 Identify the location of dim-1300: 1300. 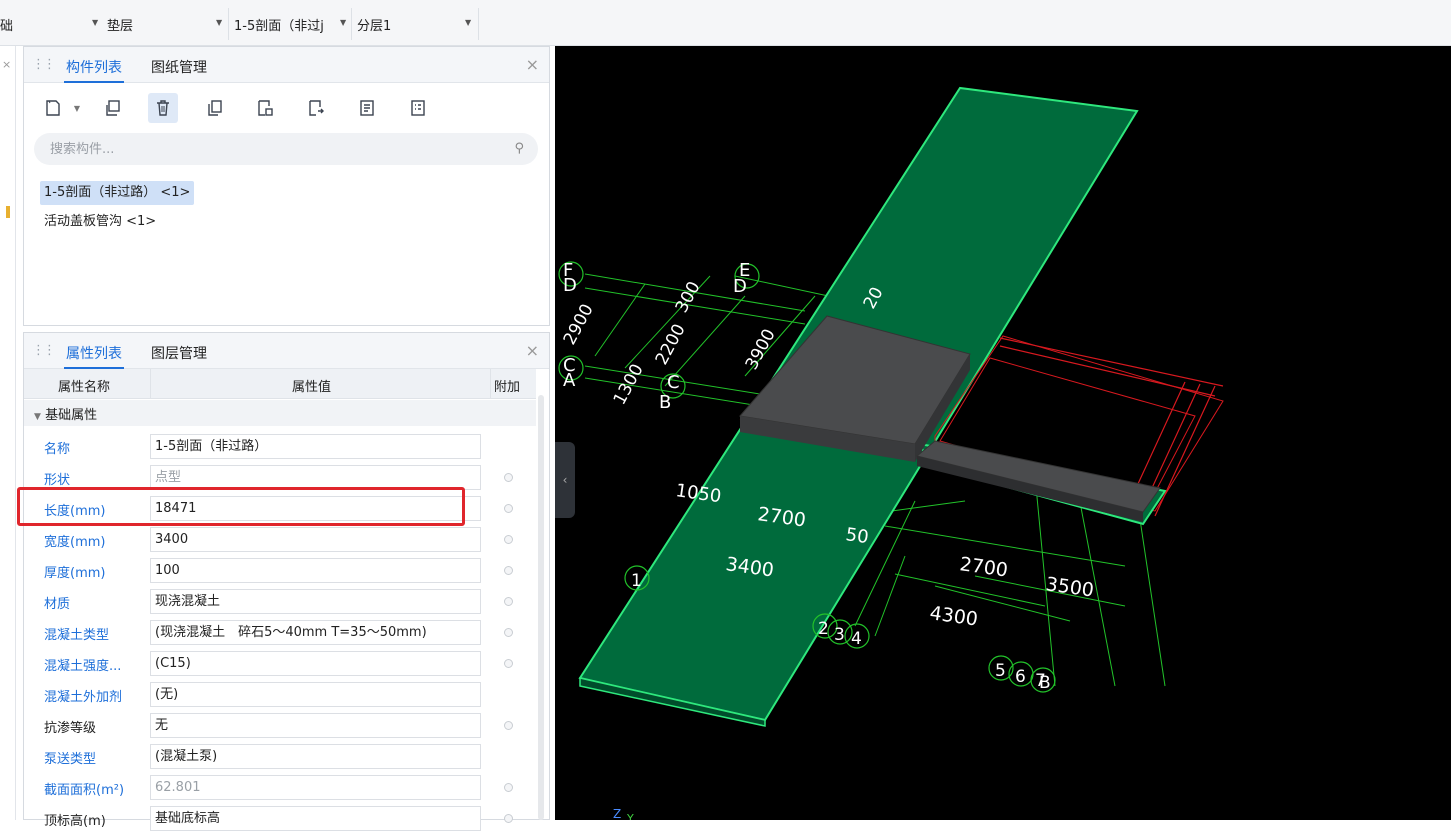
(629, 385).